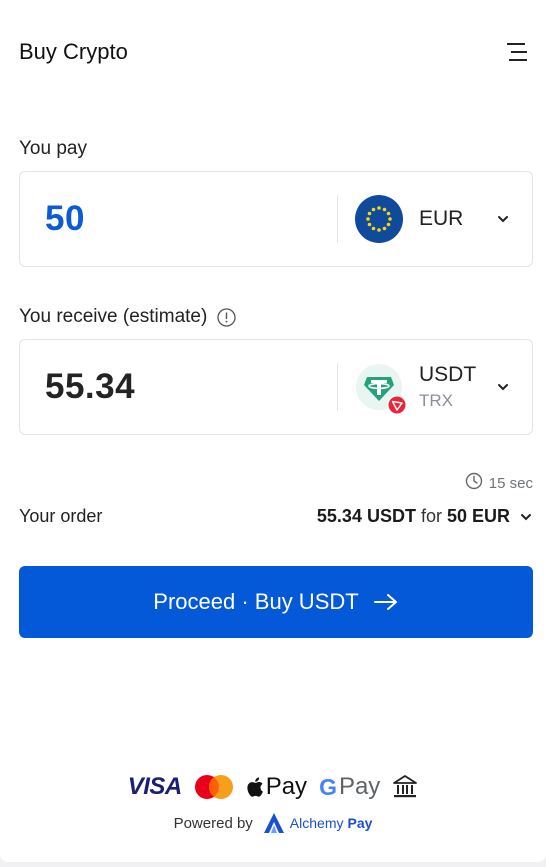 Image resolution: width=546 pixels, height=867 pixels. I want to click on proceed-button: Proceed · Buy USDT, so click(276, 602).